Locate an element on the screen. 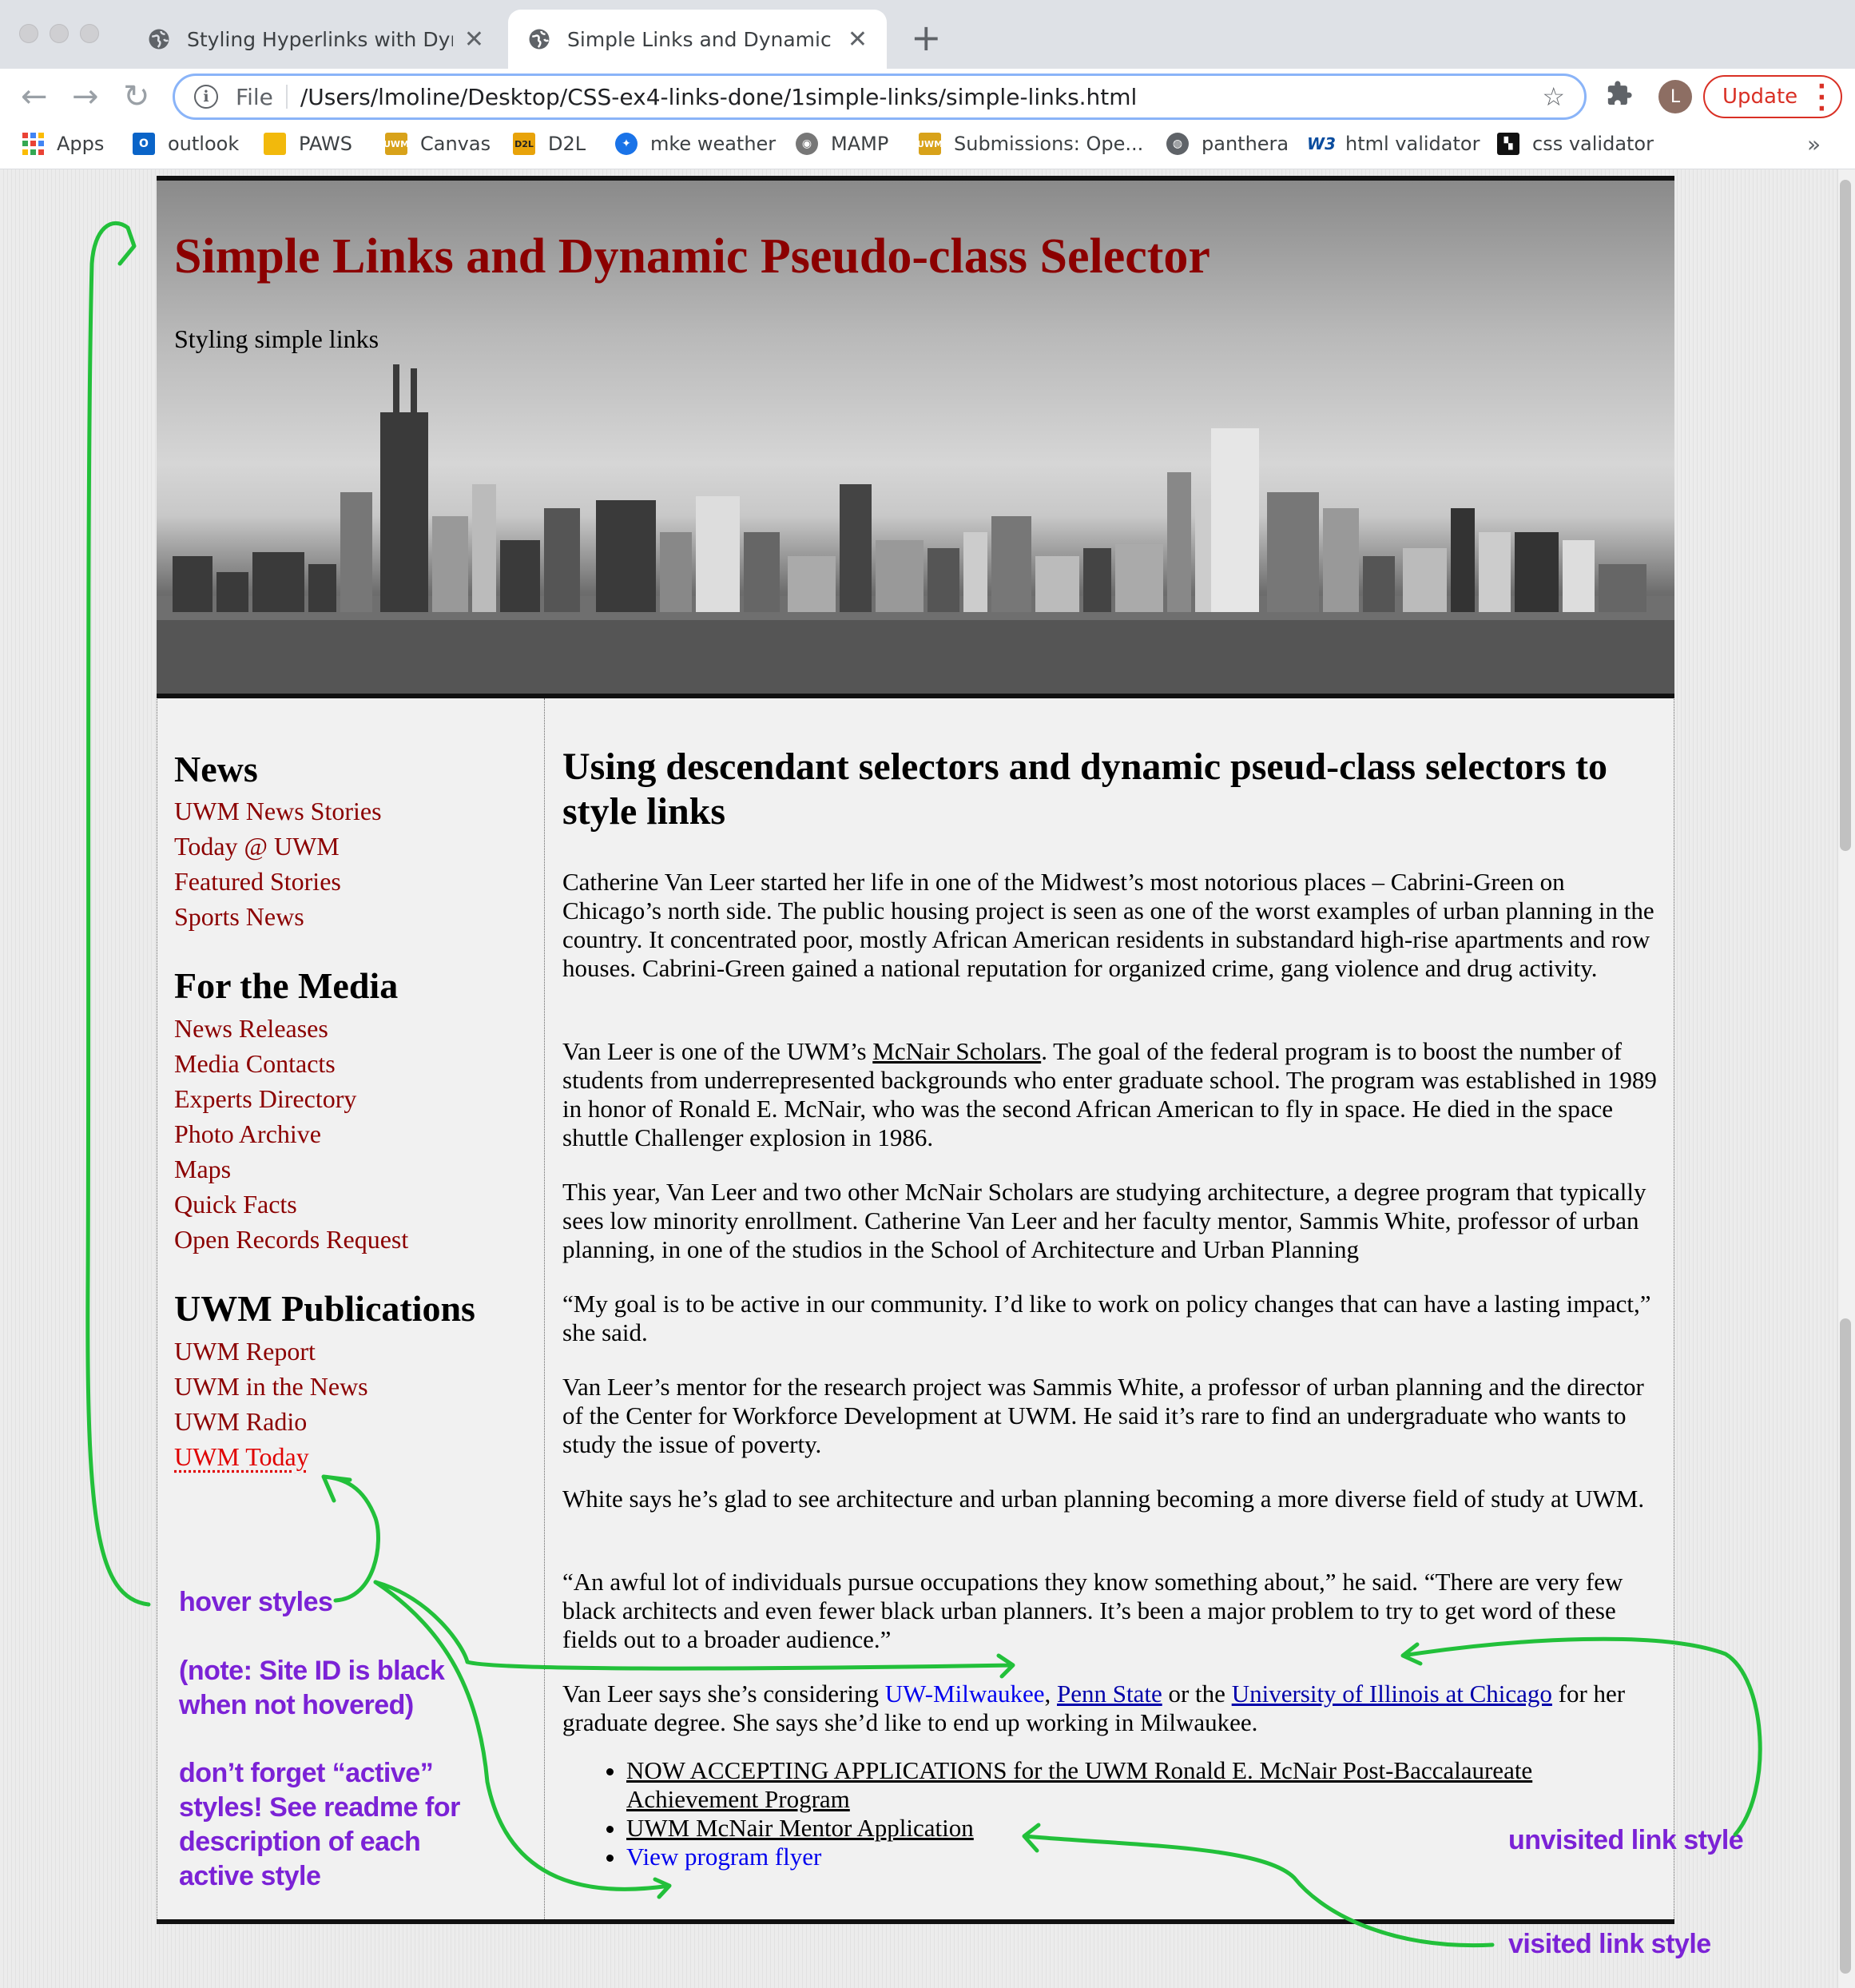  sidebar-link-media-contacts: Media Contacts is located at coordinates (255, 1064).